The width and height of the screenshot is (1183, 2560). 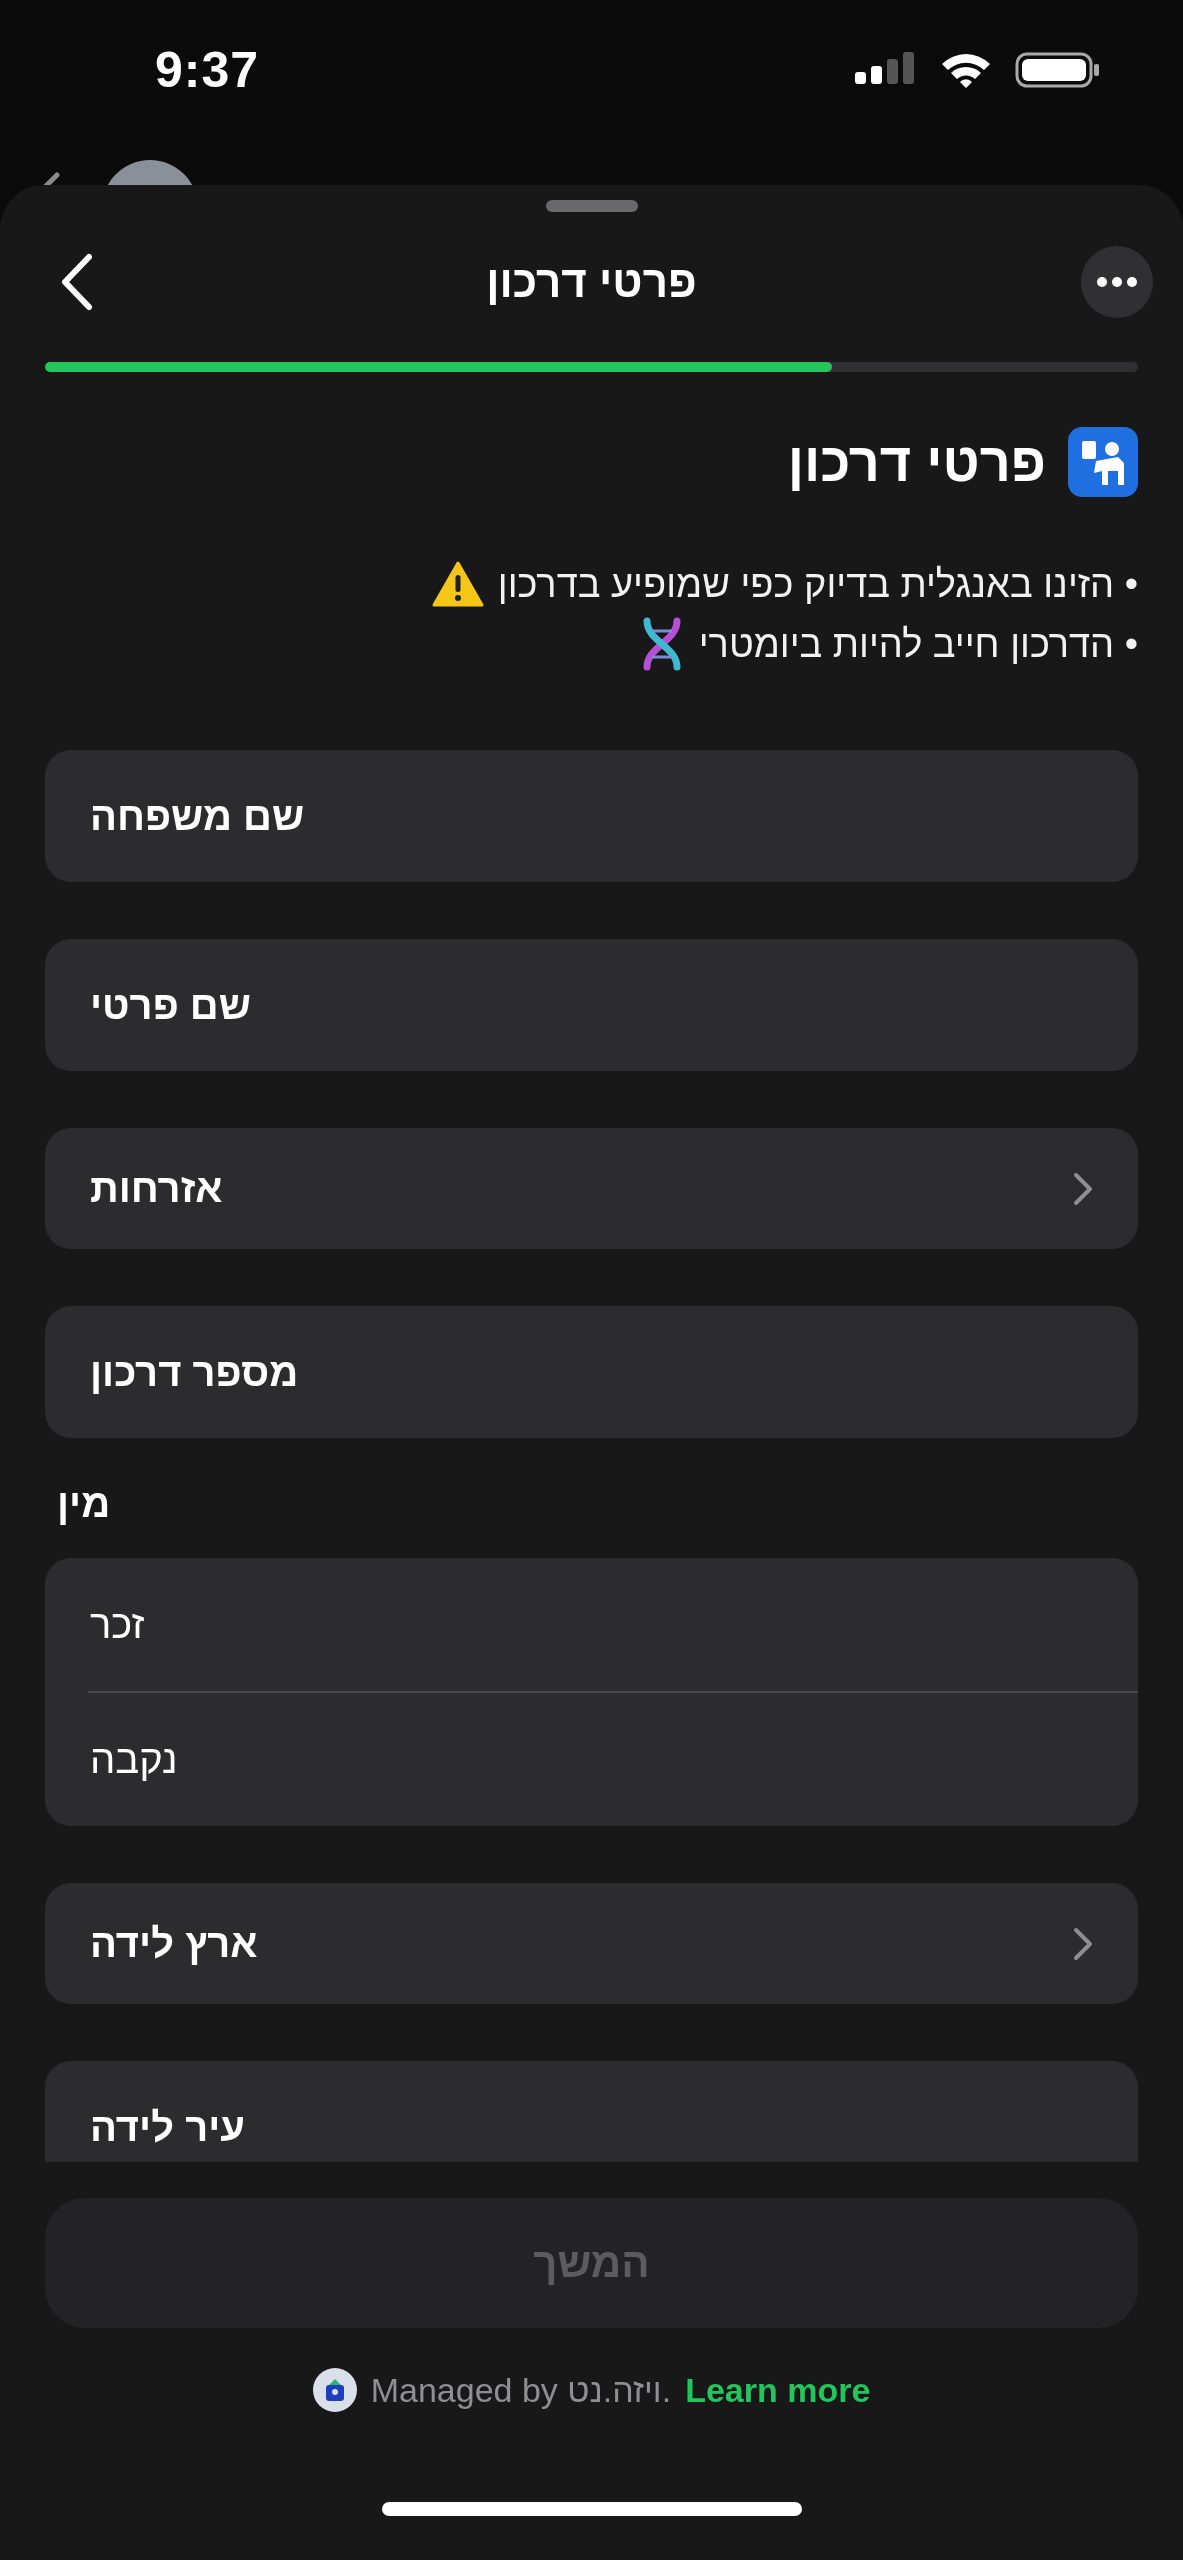 What do you see at coordinates (591, 1943) in the screenshot?
I see `picker-field: ארץ לידה` at bounding box center [591, 1943].